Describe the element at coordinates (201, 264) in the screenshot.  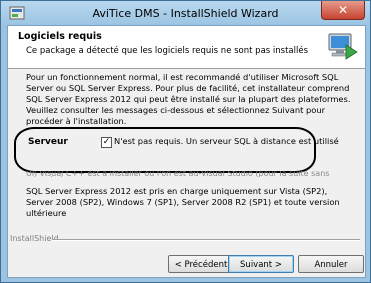
I see `previous-button: < Précédent` at that location.